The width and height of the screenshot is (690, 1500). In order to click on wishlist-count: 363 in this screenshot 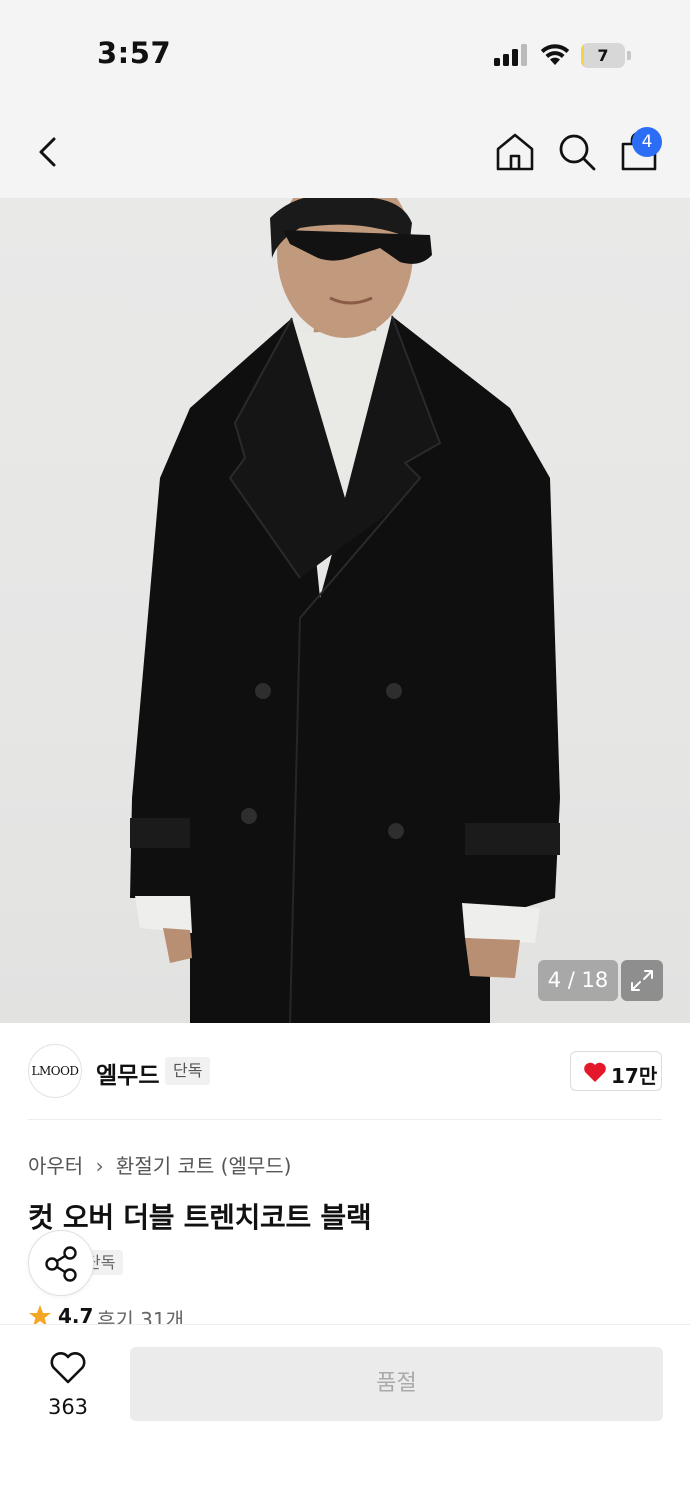, I will do `click(68, 1407)`.